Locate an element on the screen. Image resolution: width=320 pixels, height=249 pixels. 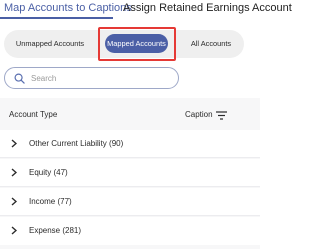
search-icon is located at coordinates (19, 78).